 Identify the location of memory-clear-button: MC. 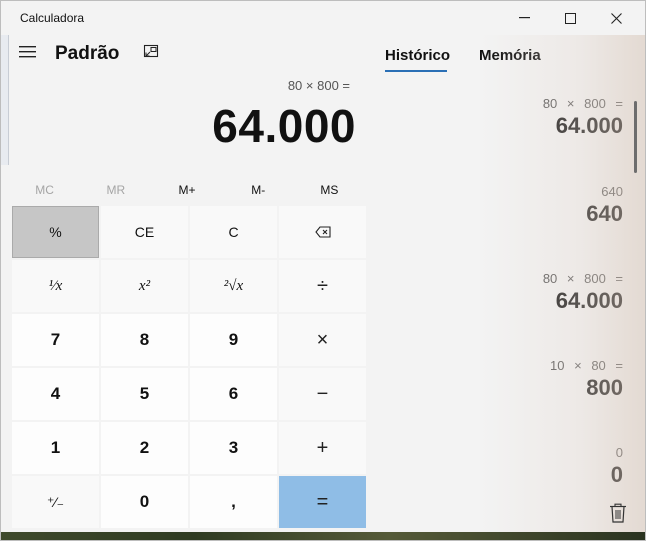
(44, 190).